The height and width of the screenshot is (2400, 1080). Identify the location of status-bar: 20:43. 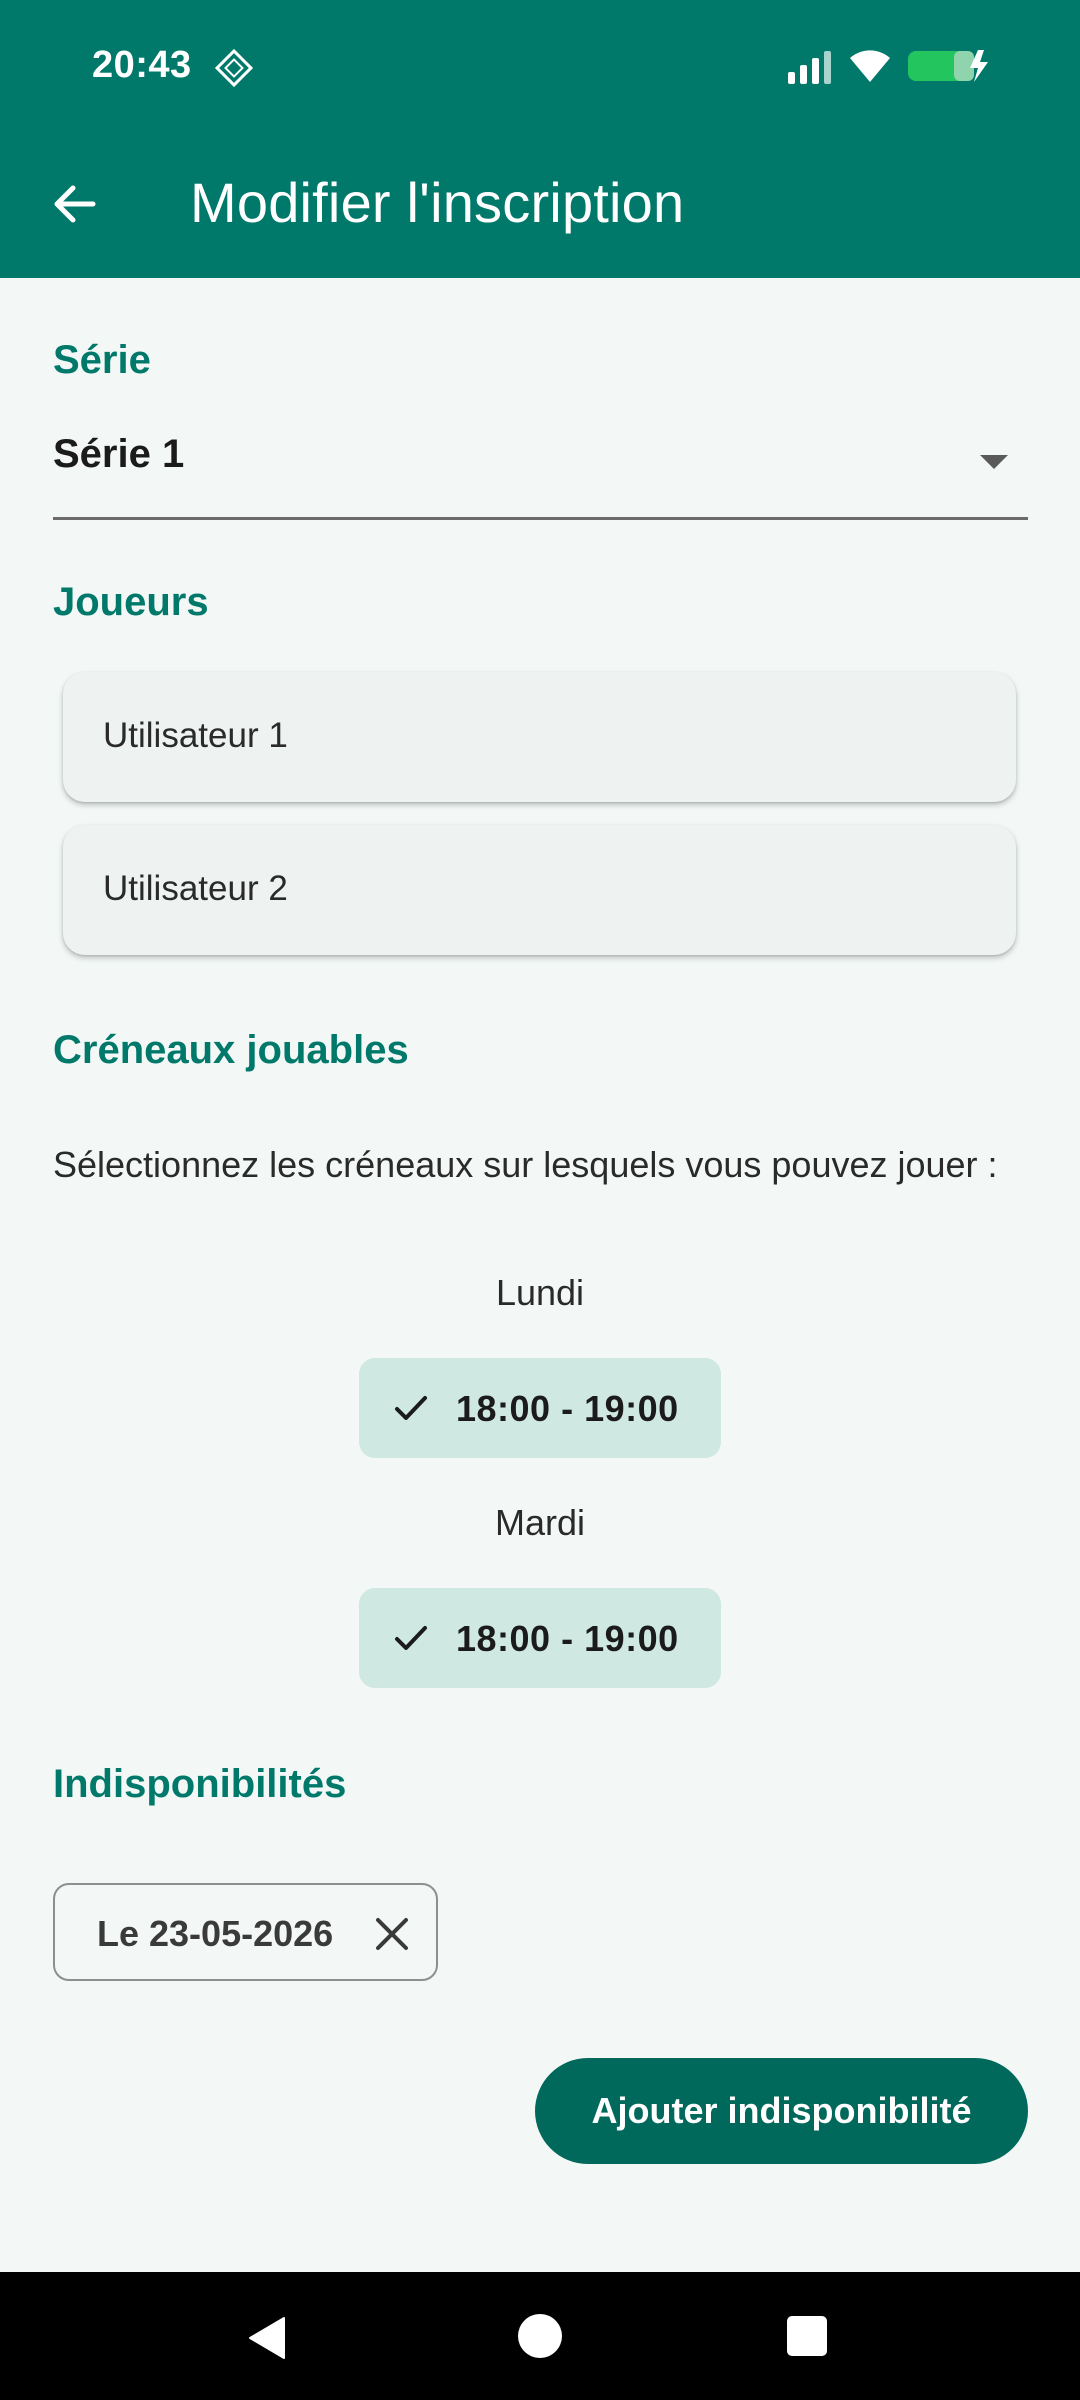
(540, 66).